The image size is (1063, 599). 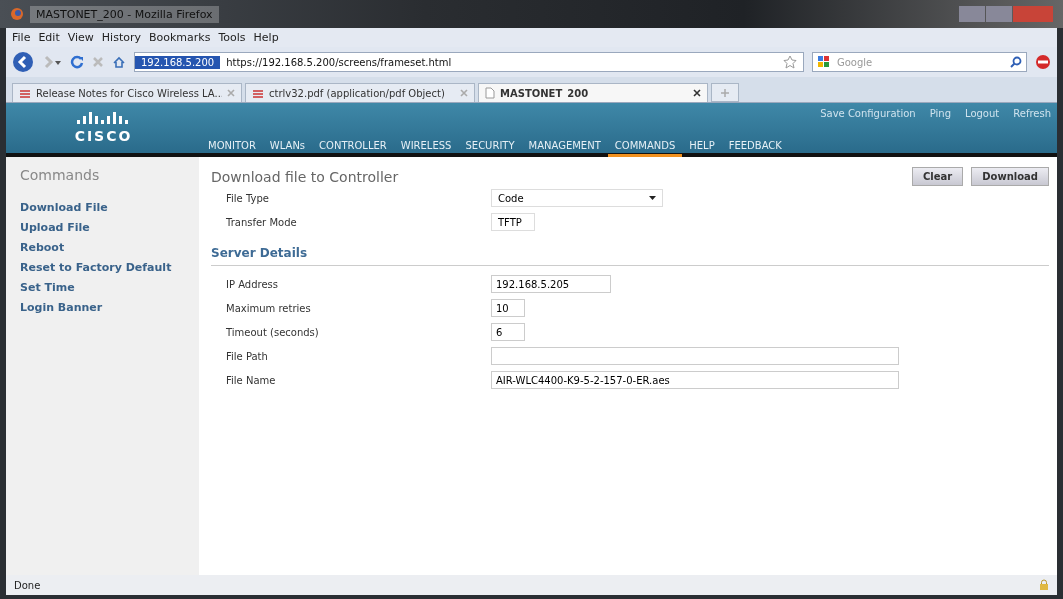 I want to click on nav-tab: FEEDBACK, so click(x=755, y=148).